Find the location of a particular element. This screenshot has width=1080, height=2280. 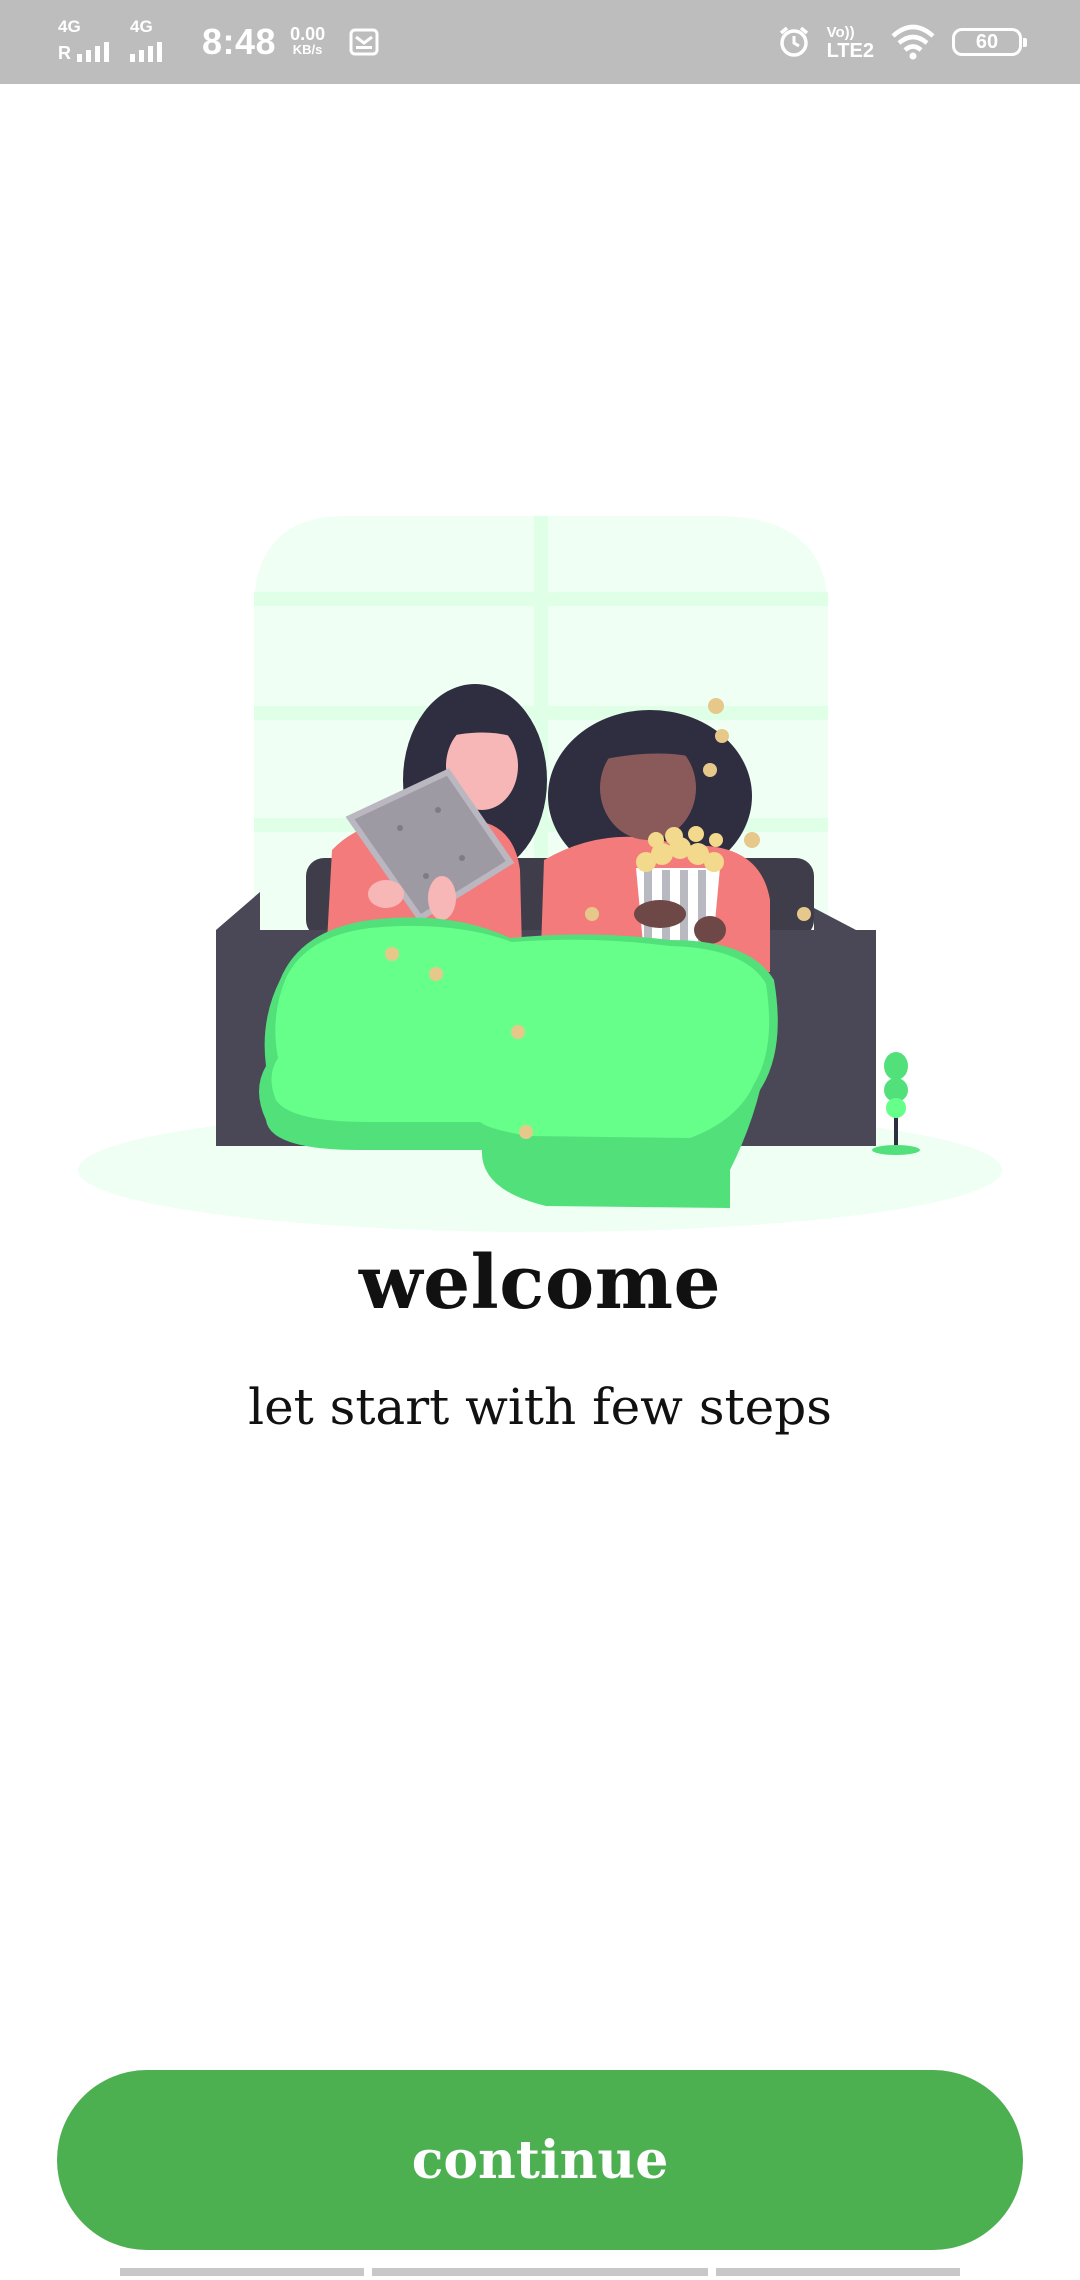

sim2-network-type: 4G is located at coordinates (141, 26).